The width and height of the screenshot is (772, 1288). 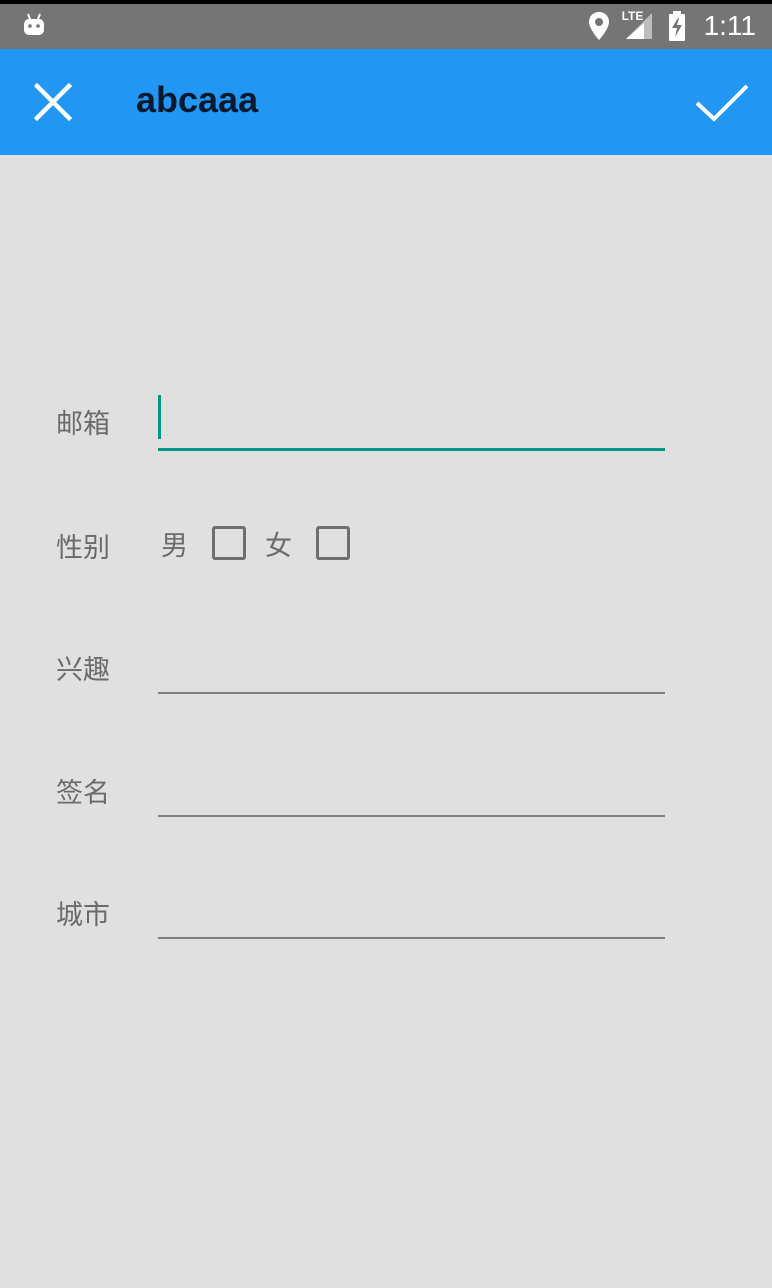 I want to click on close-icon, so click(x=53, y=102).